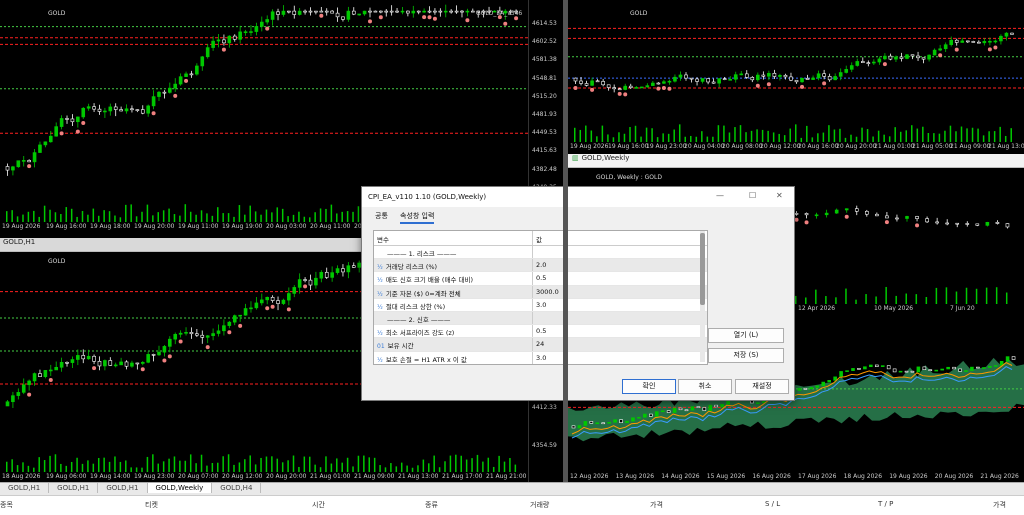 This screenshot has width=1024, height=515. What do you see at coordinates (6, 505) in the screenshot?
I see `column-header: 종목` at bounding box center [6, 505].